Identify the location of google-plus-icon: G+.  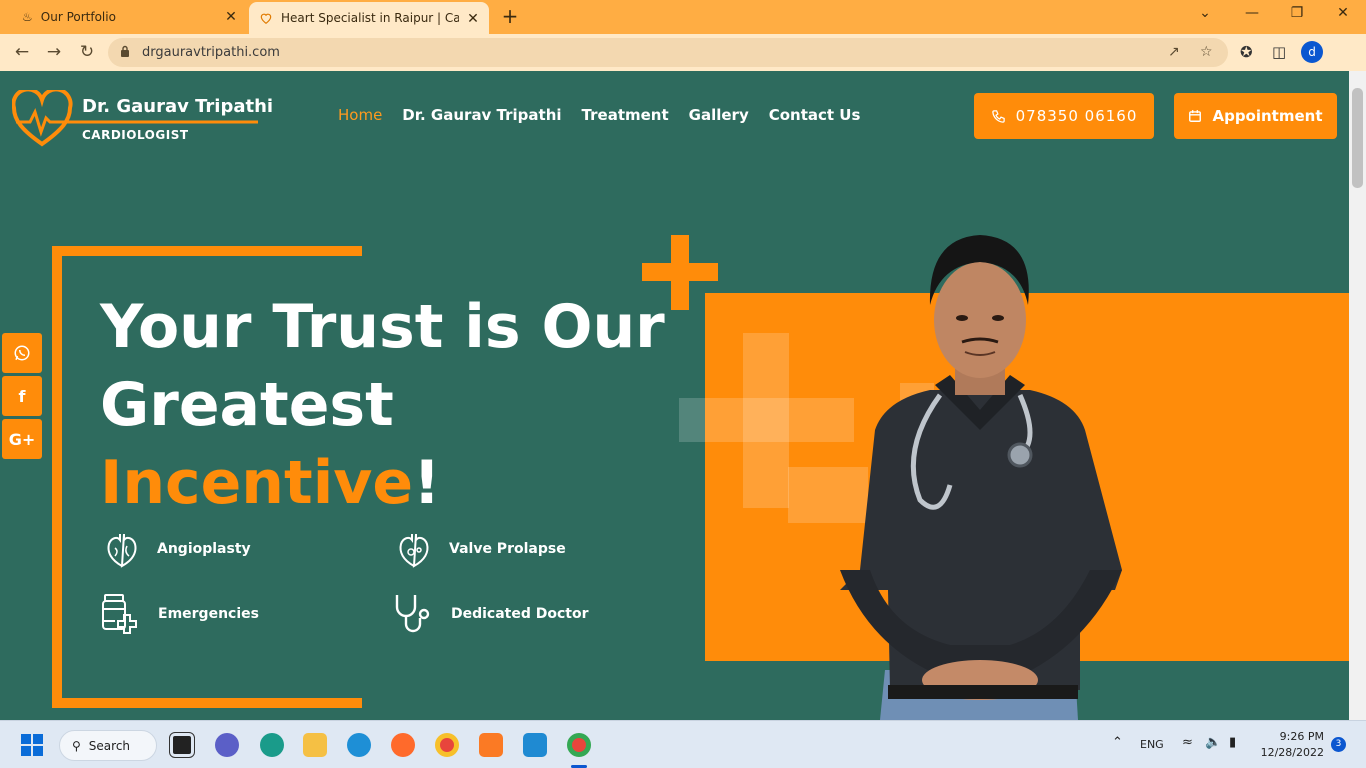
(22, 439).